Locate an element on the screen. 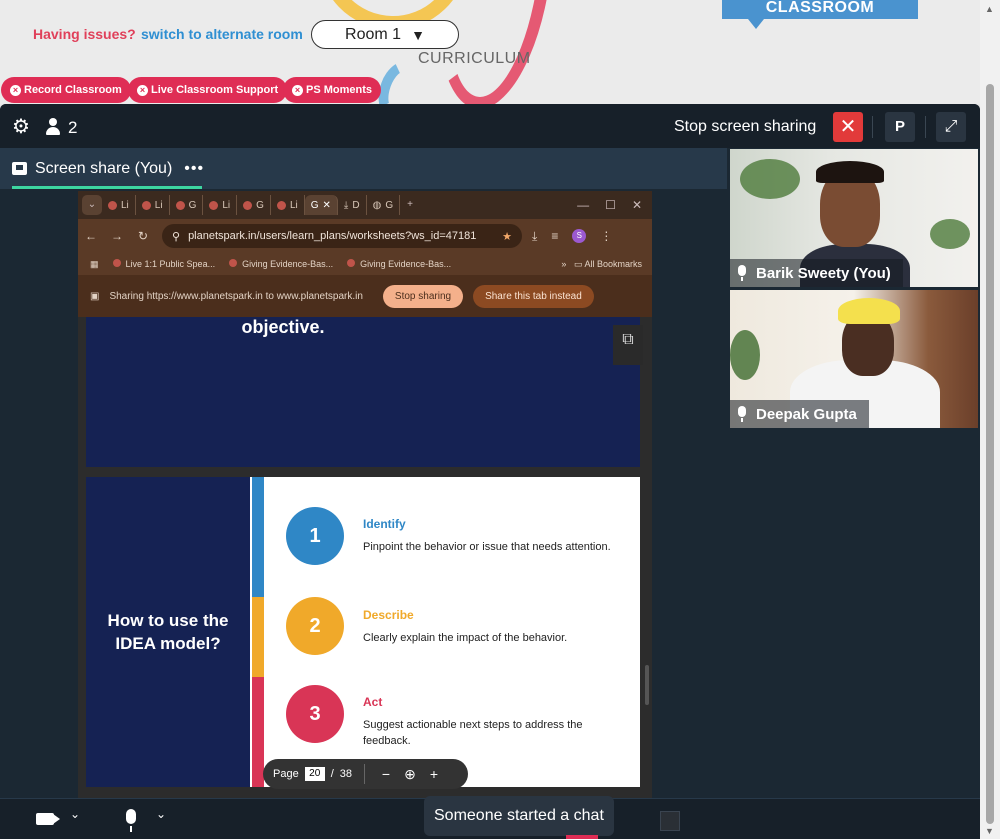 This screenshot has height=839, width=1000. stripe-red is located at coordinates (258, 732).